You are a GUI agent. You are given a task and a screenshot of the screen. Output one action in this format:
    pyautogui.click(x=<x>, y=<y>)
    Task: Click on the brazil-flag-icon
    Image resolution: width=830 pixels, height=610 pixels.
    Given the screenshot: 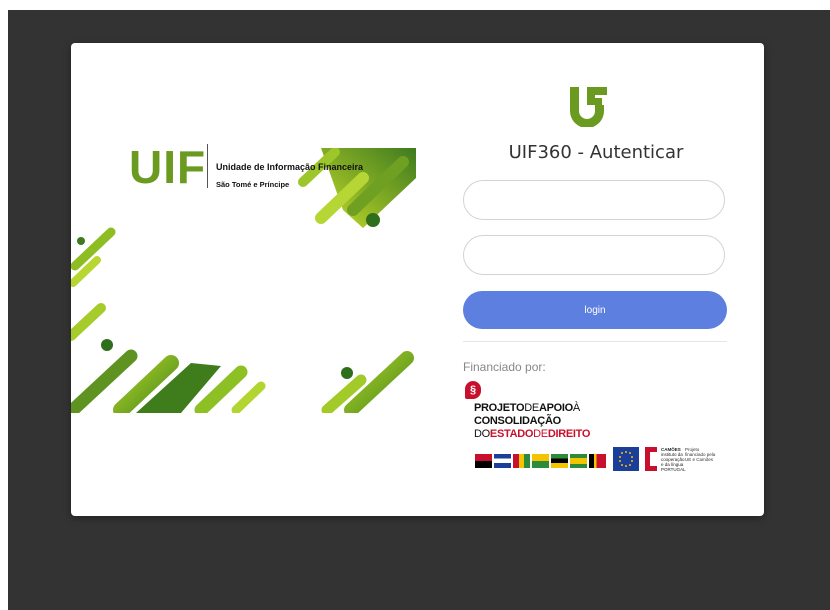 What is the action you would take?
    pyautogui.click(x=502, y=461)
    